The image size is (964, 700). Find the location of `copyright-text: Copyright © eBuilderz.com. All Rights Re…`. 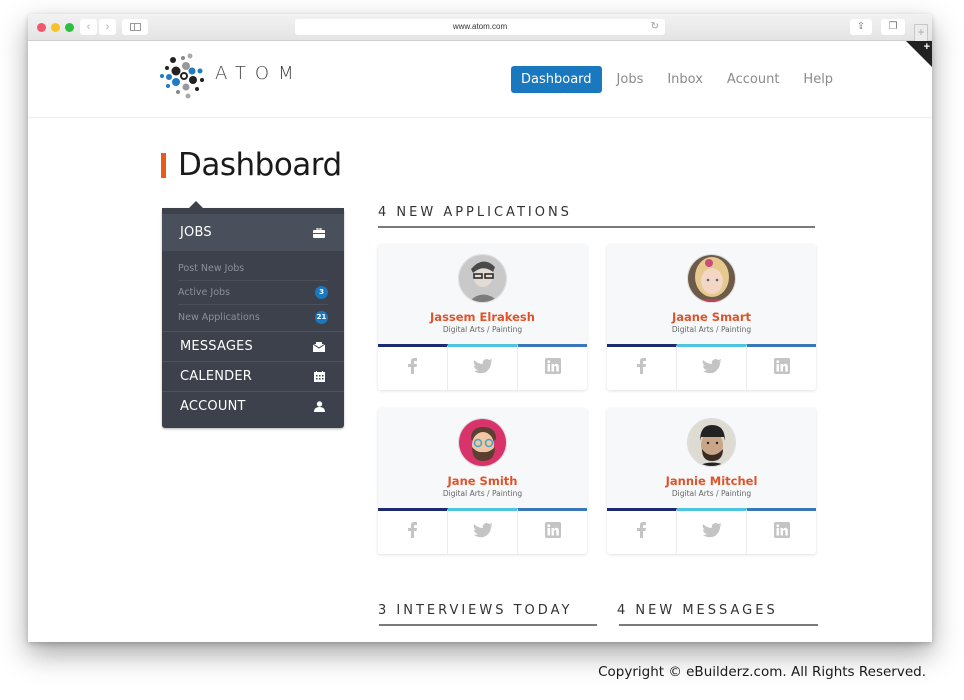

copyright-text: Copyright © eBuilderz.com. All Rights Re… is located at coordinates (762, 672).